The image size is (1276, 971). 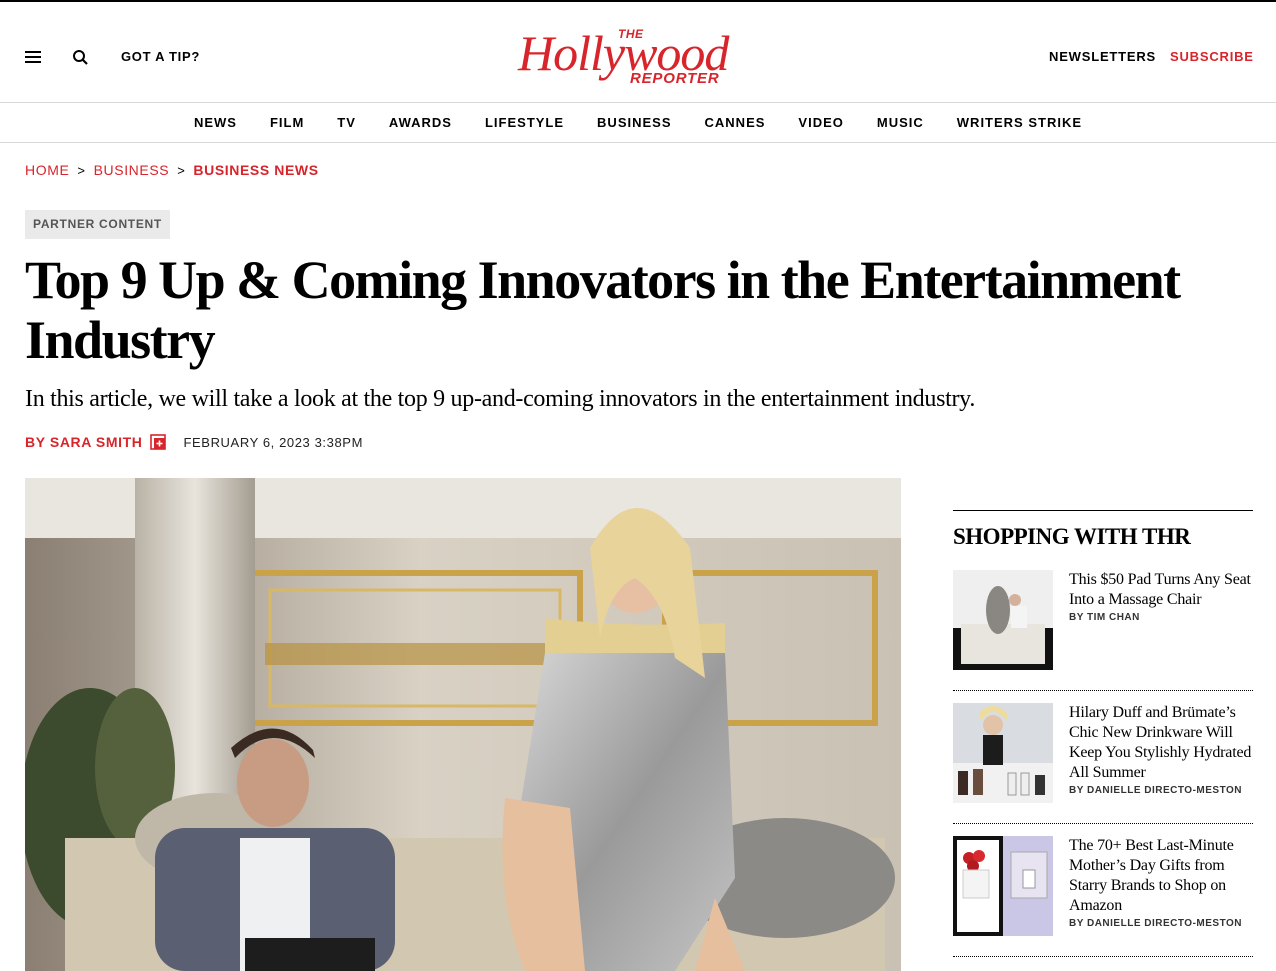 What do you see at coordinates (420, 122) in the screenshot?
I see `nav-item-awards: AWARDS` at bounding box center [420, 122].